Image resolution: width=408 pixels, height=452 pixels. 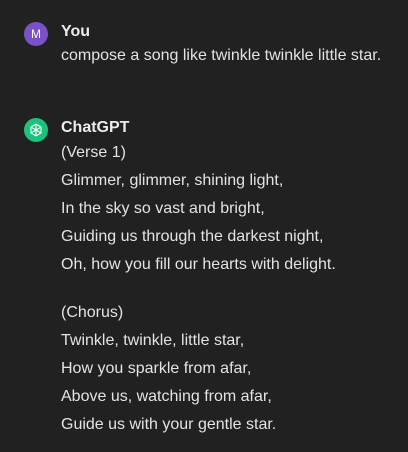 What do you see at coordinates (156, 368) in the screenshot?
I see `lyric-line: How you sparkle from afar,` at bounding box center [156, 368].